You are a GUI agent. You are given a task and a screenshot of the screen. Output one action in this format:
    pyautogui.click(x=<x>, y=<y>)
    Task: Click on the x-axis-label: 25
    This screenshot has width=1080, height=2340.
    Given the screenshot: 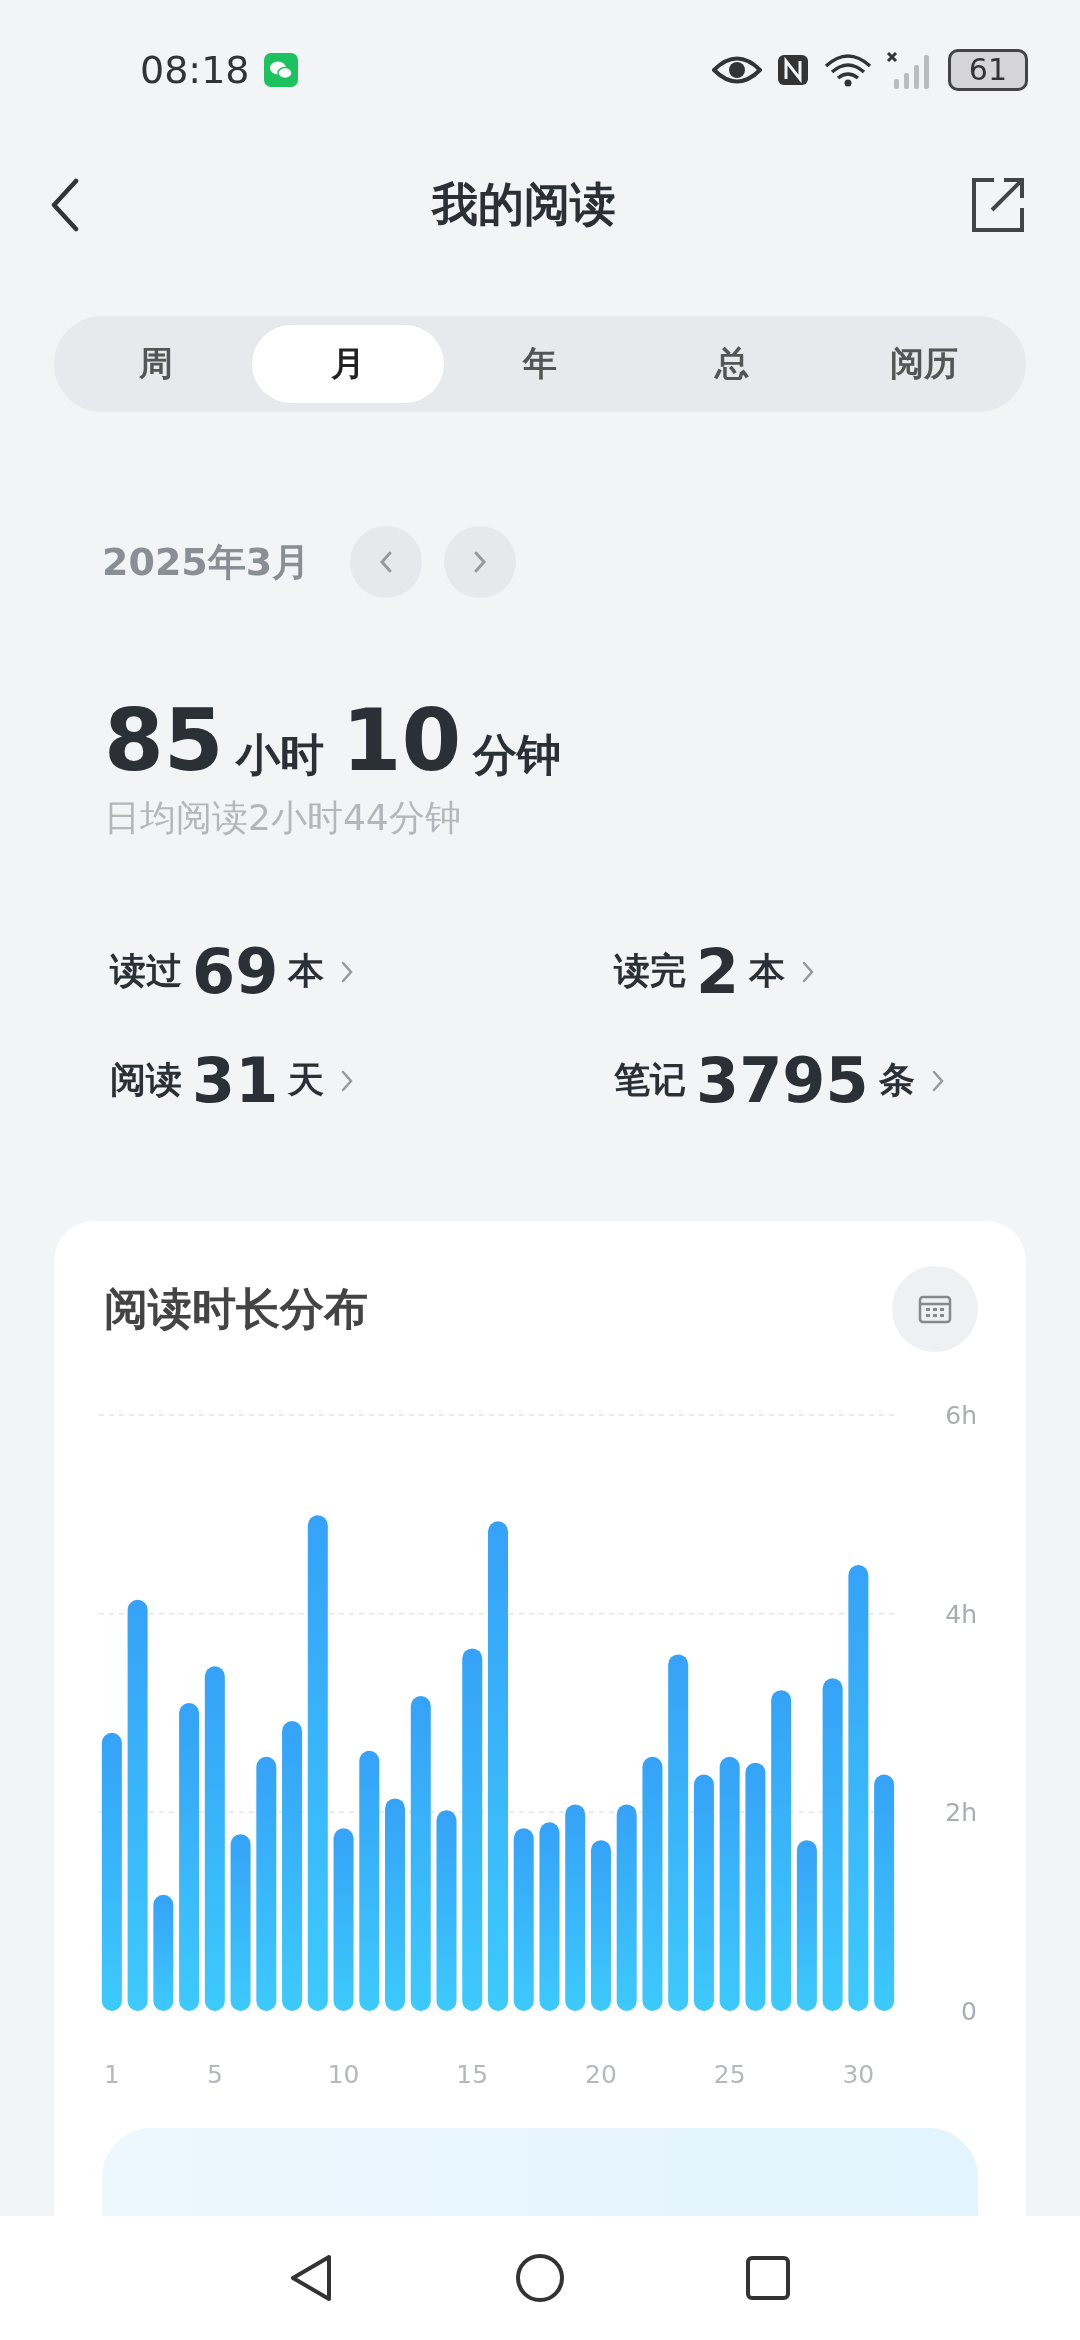 What is the action you would take?
    pyautogui.click(x=729, y=2074)
    